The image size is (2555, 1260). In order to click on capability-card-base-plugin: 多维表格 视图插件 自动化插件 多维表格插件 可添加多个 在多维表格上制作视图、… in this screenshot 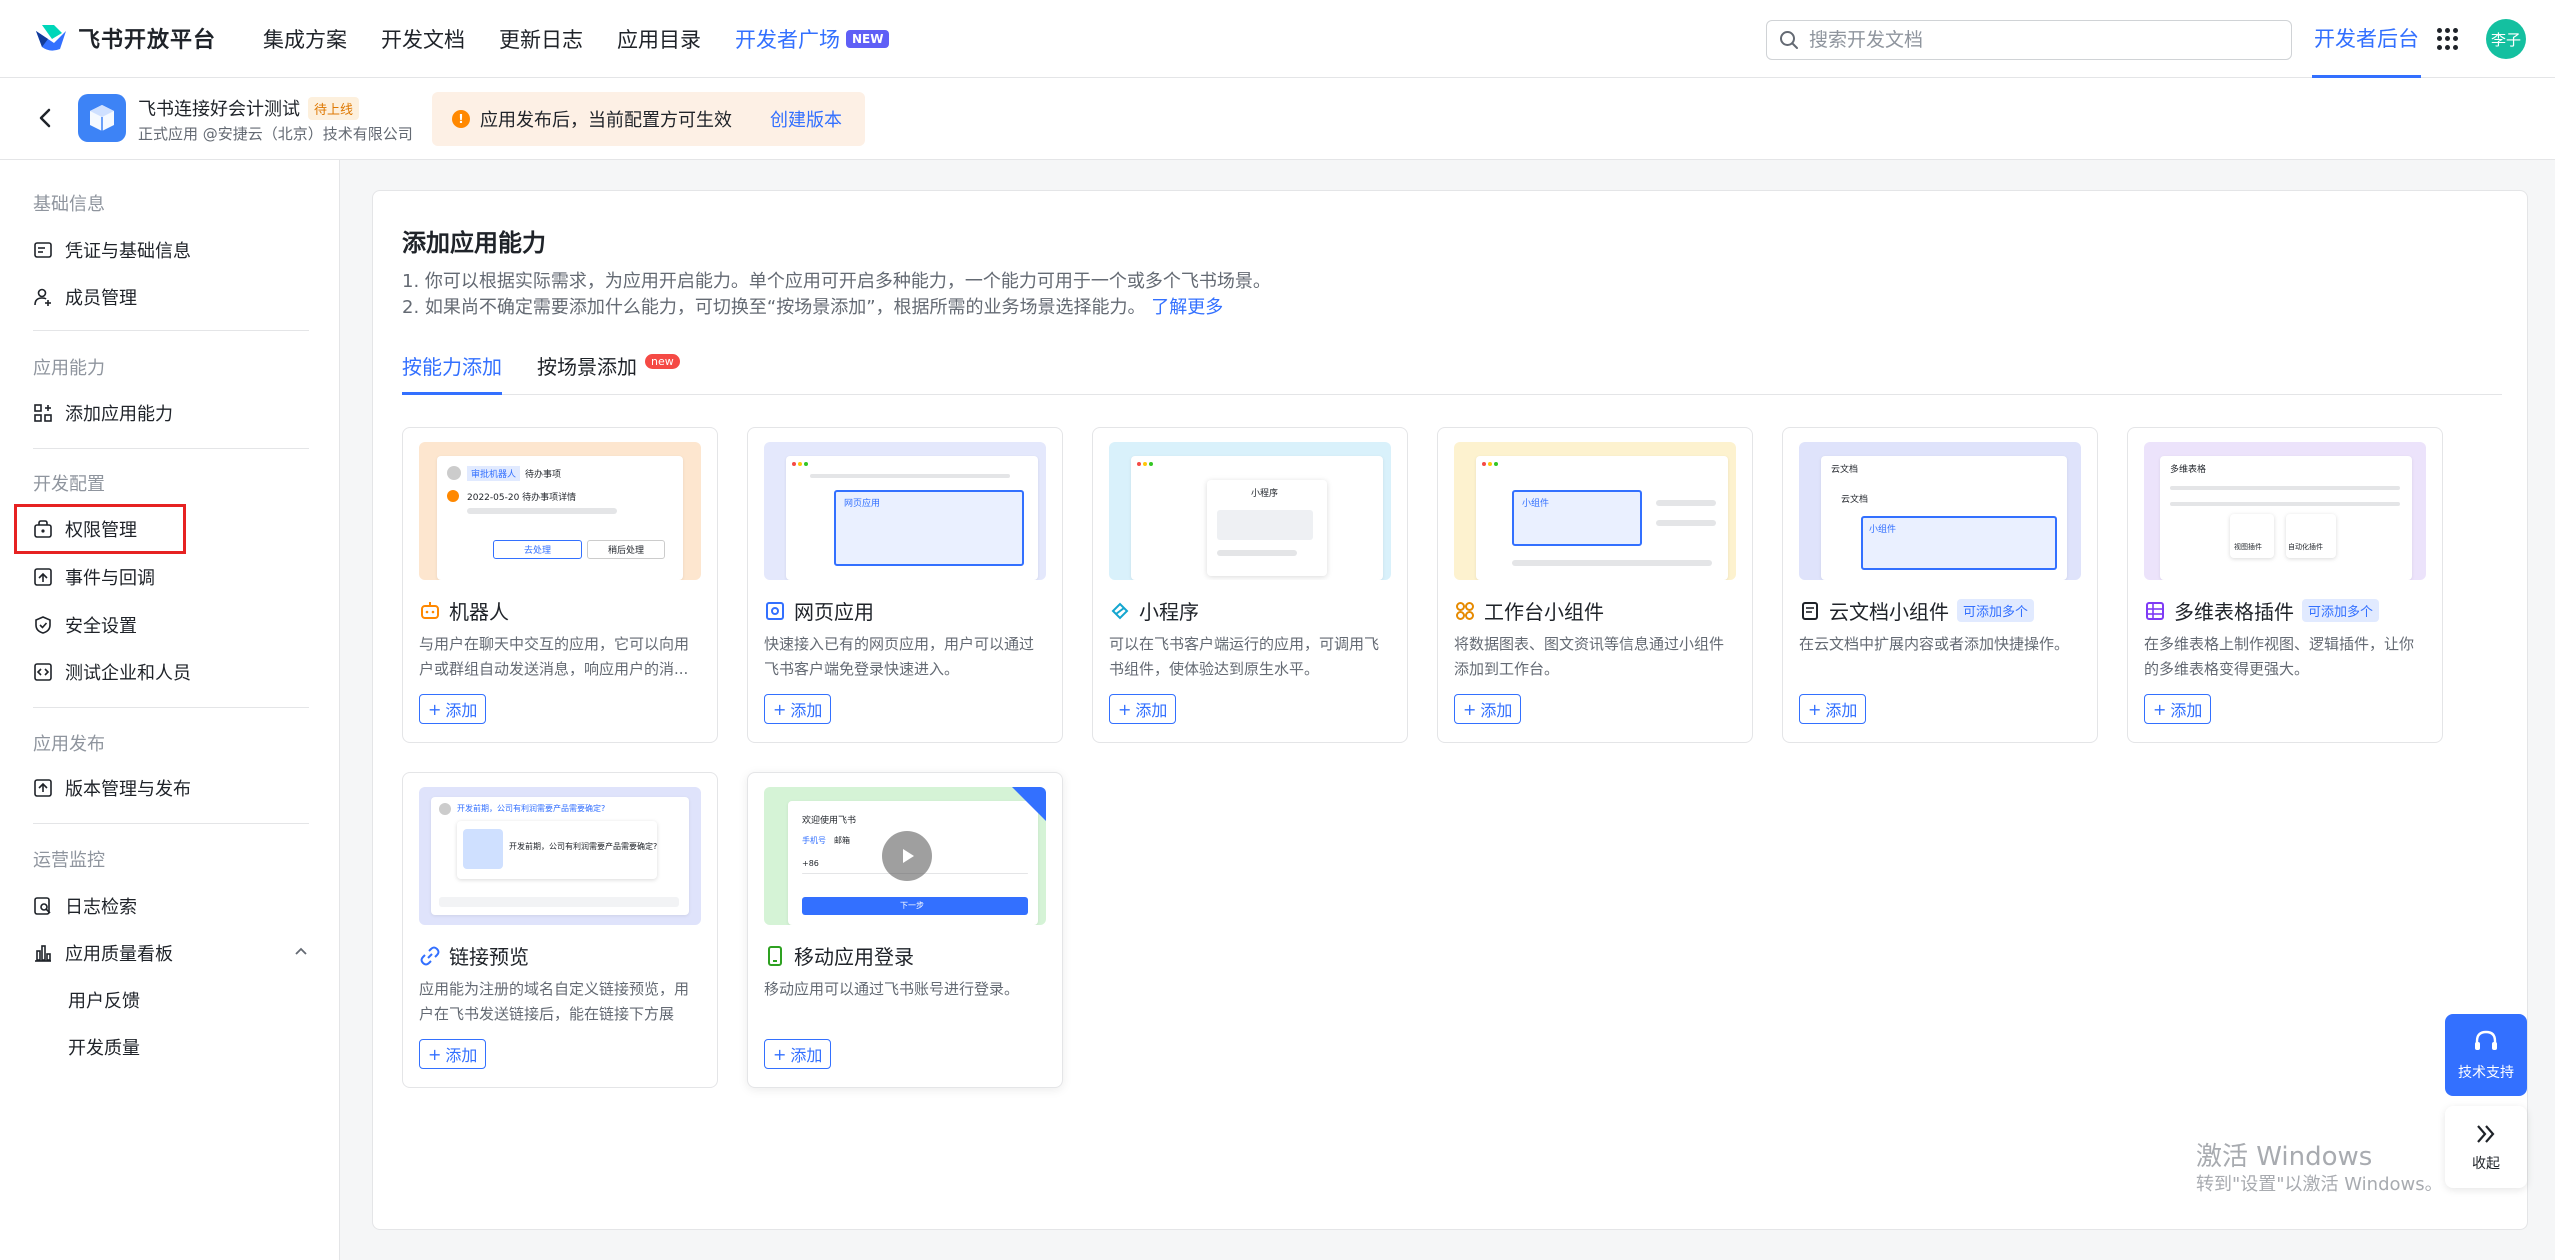, I will do `click(2285, 585)`.